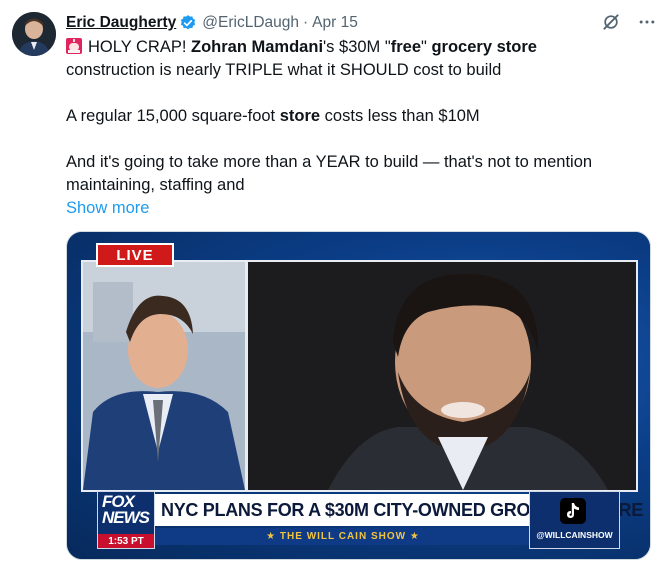  What do you see at coordinates (155, 185) in the screenshot?
I see `text-maintaining: maintaining, staffing and` at bounding box center [155, 185].